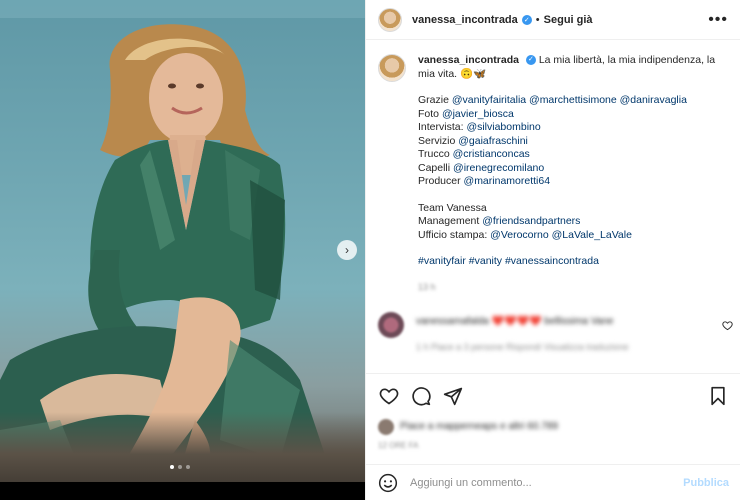  What do you see at coordinates (507, 181) in the screenshot?
I see `mention-link: @marinamoretti64` at bounding box center [507, 181].